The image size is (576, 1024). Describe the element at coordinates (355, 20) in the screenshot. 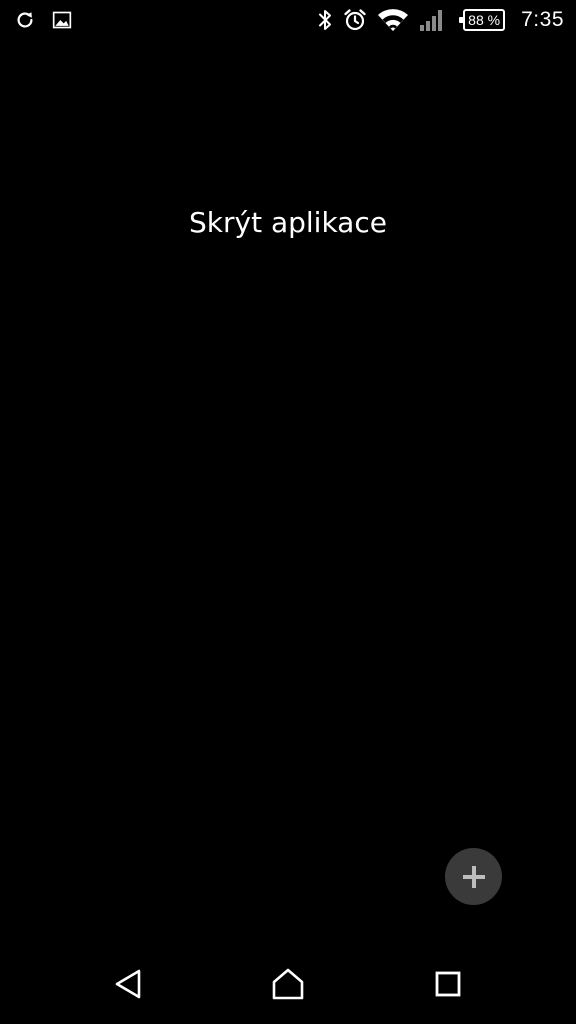

I see `alarm-icon` at that location.